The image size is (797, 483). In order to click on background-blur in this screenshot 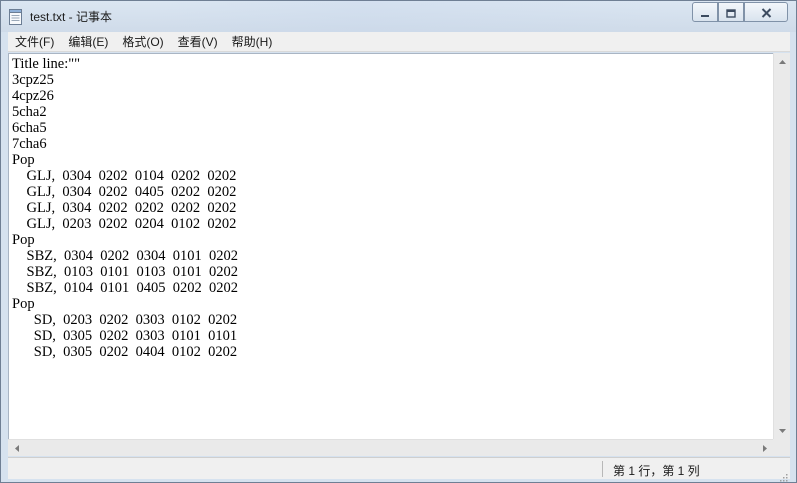, I will do `click(416, 16)`.